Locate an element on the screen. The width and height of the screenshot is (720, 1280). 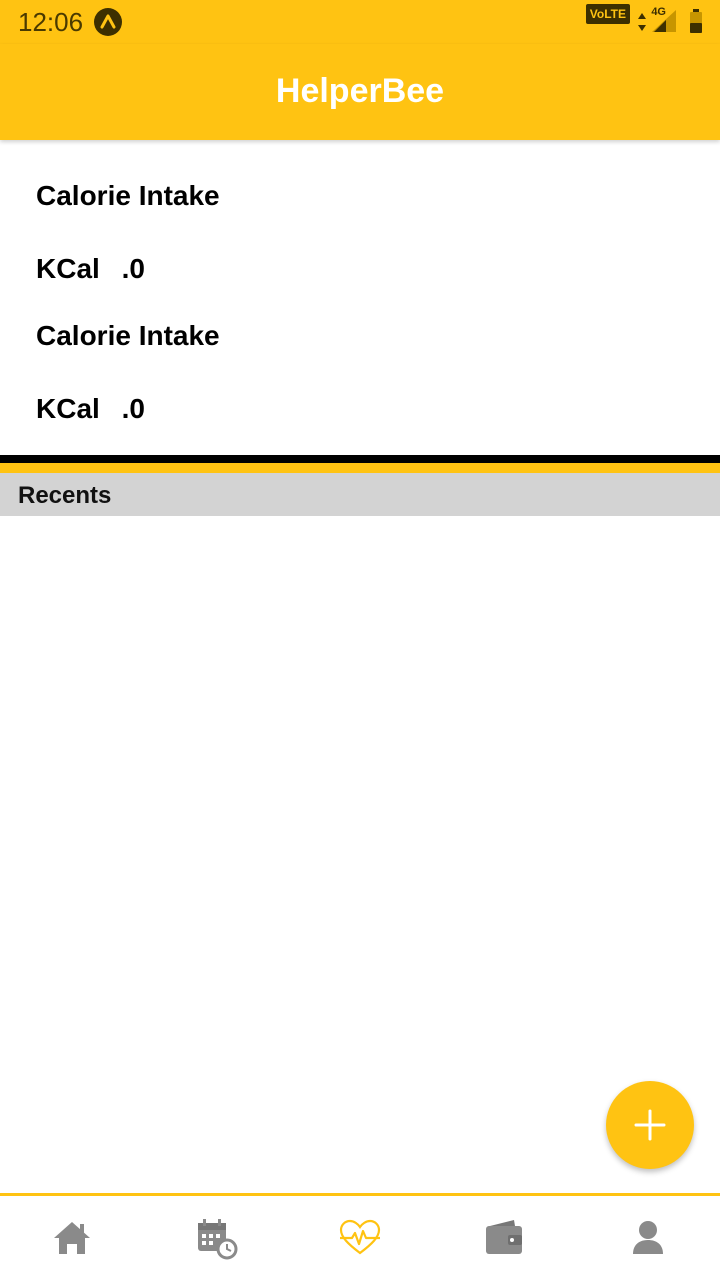
nav-wallet is located at coordinates (504, 1238).